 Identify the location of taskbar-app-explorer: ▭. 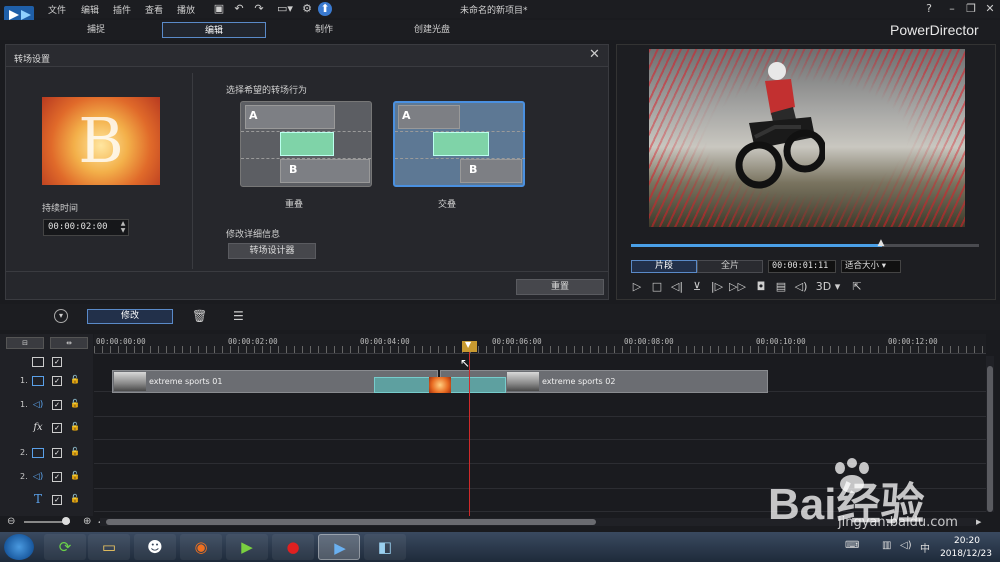
(109, 547).